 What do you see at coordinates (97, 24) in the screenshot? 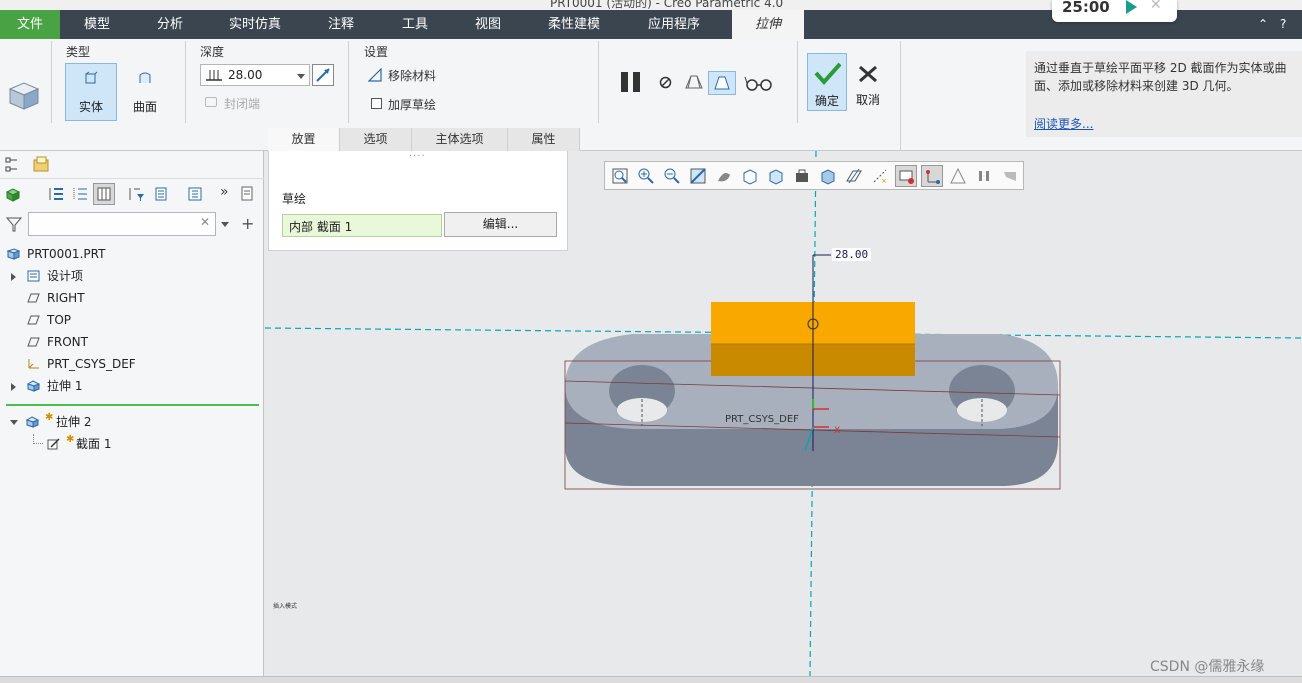
I see `menu-model: 模型` at bounding box center [97, 24].